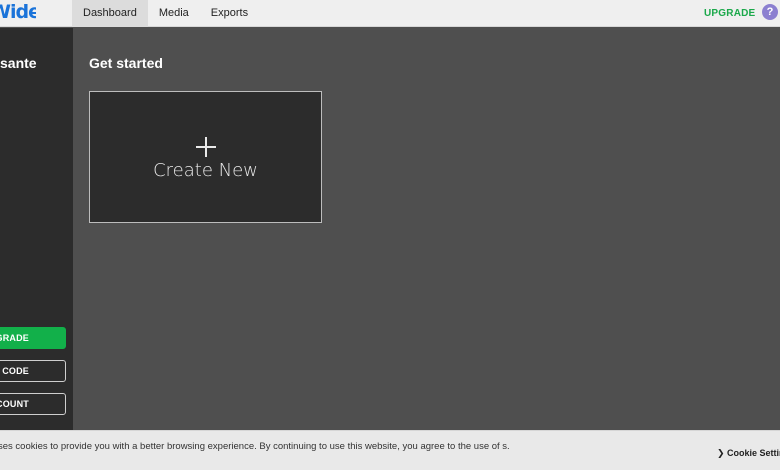 The height and width of the screenshot is (470, 780). I want to click on sidebar-code-button: Y CODE, so click(33, 371).